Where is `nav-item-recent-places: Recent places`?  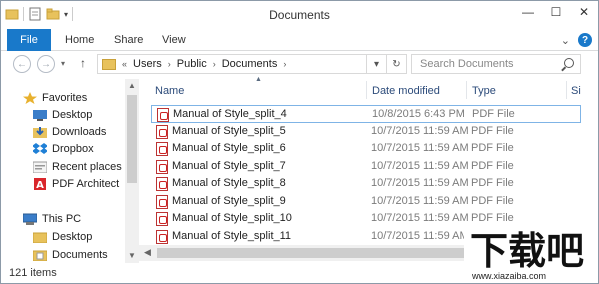 nav-item-recent-places: Recent places is located at coordinates (77, 166).